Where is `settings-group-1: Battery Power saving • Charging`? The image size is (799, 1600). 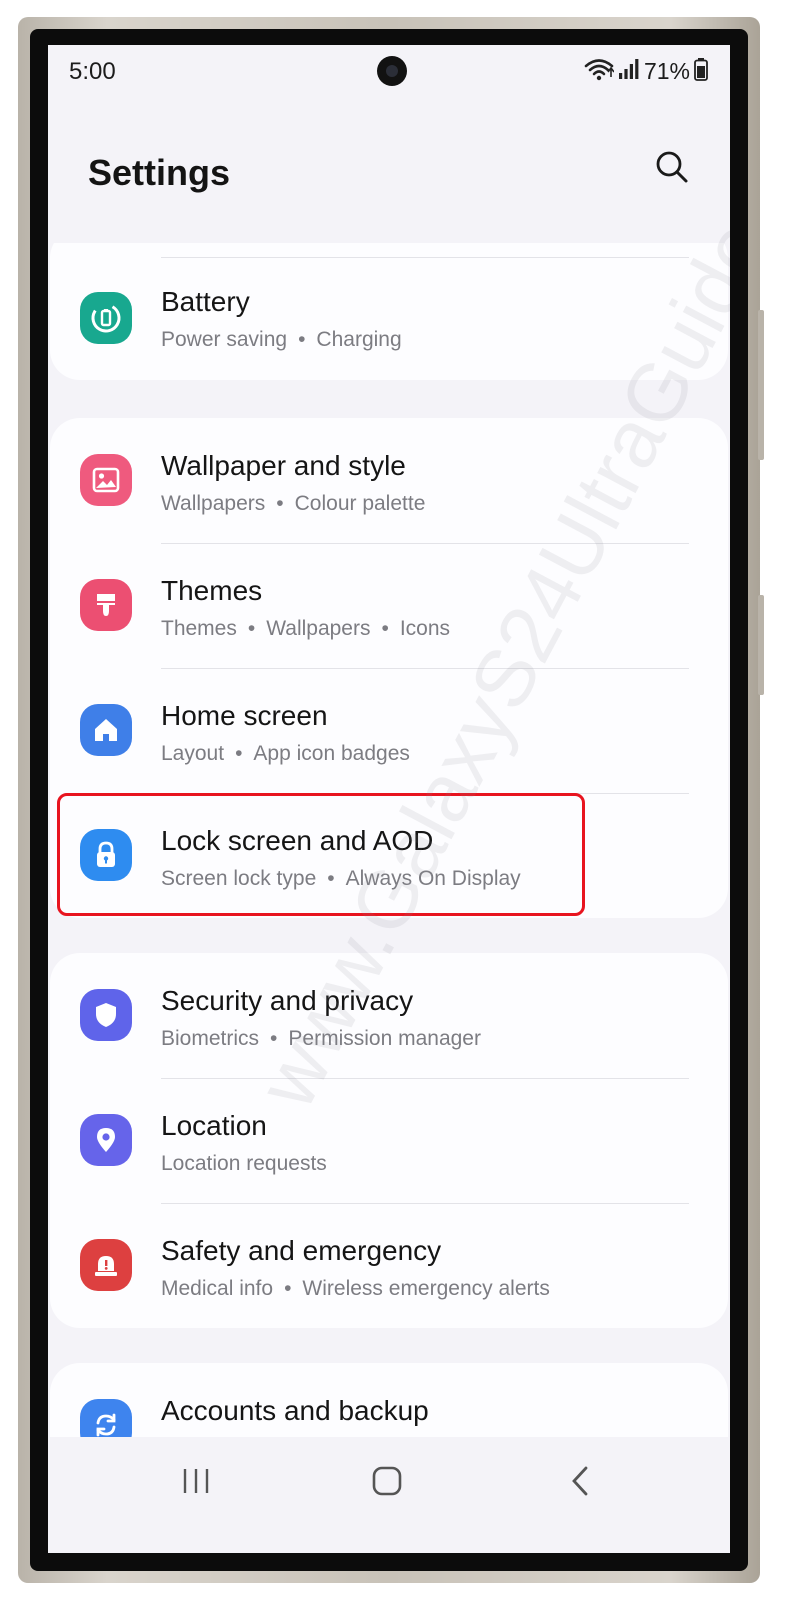
settings-group-1: Battery Power saving • Charging is located at coordinates (389, 304).